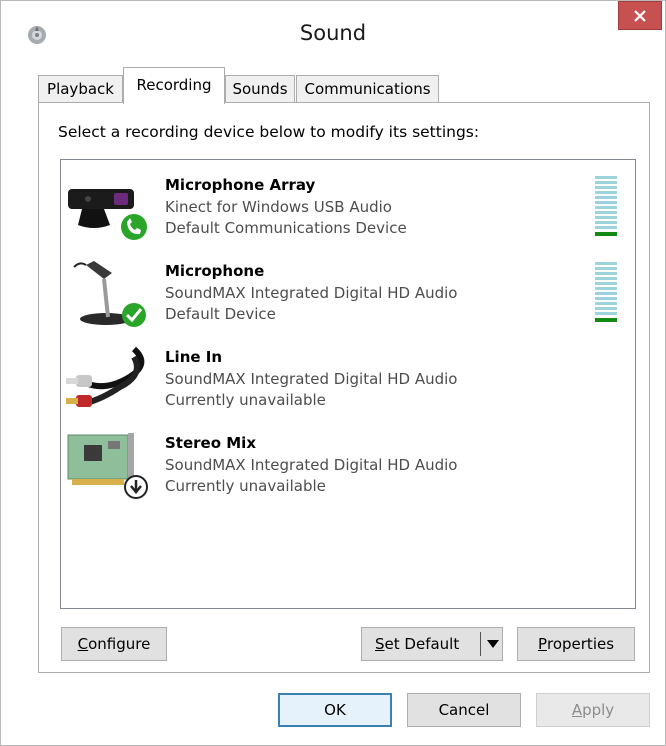 The width and height of the screenshot is (666, 746). I want to click on down-arrow-badge-icon, so click(136, 487).